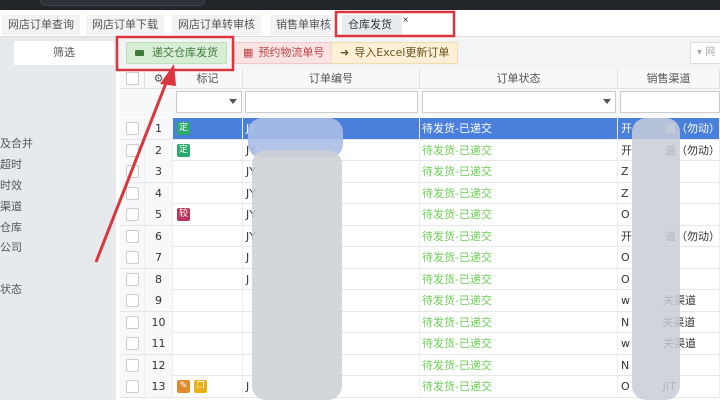  I want to click on arrow-head, so click(168, 75).